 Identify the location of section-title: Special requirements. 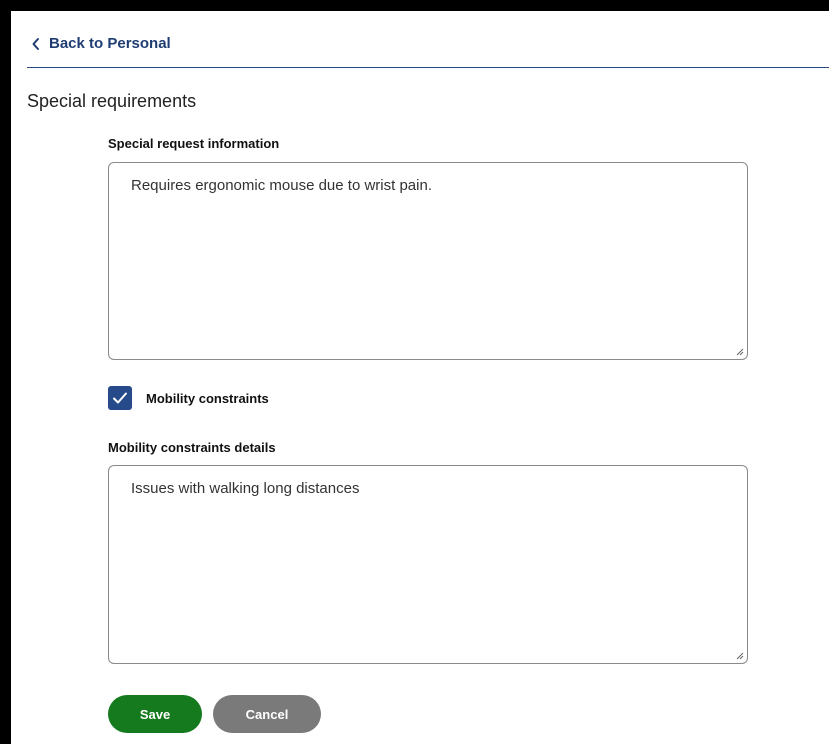
(112, 101).